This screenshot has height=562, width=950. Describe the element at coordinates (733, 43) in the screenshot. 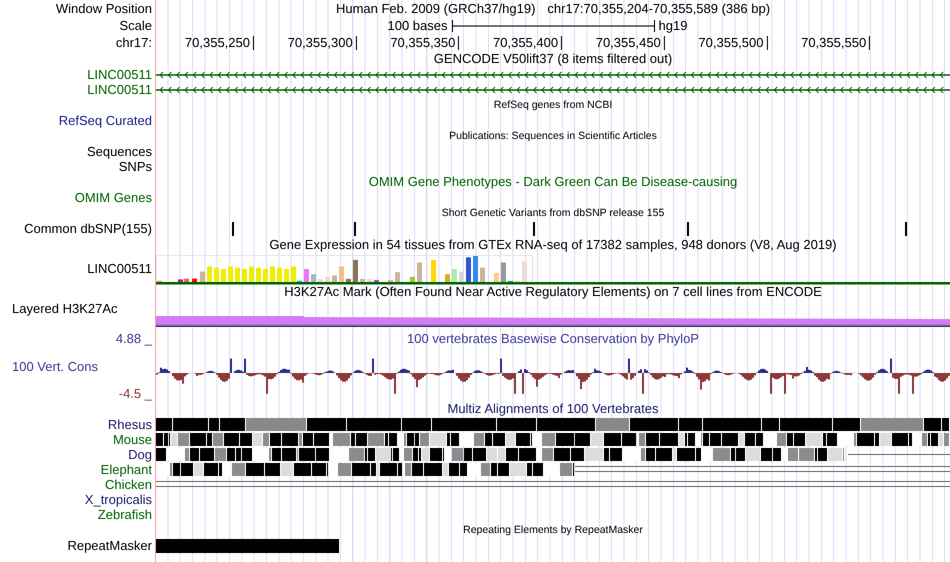

I see `ruler-tick-label: 70,355,500` at that location.